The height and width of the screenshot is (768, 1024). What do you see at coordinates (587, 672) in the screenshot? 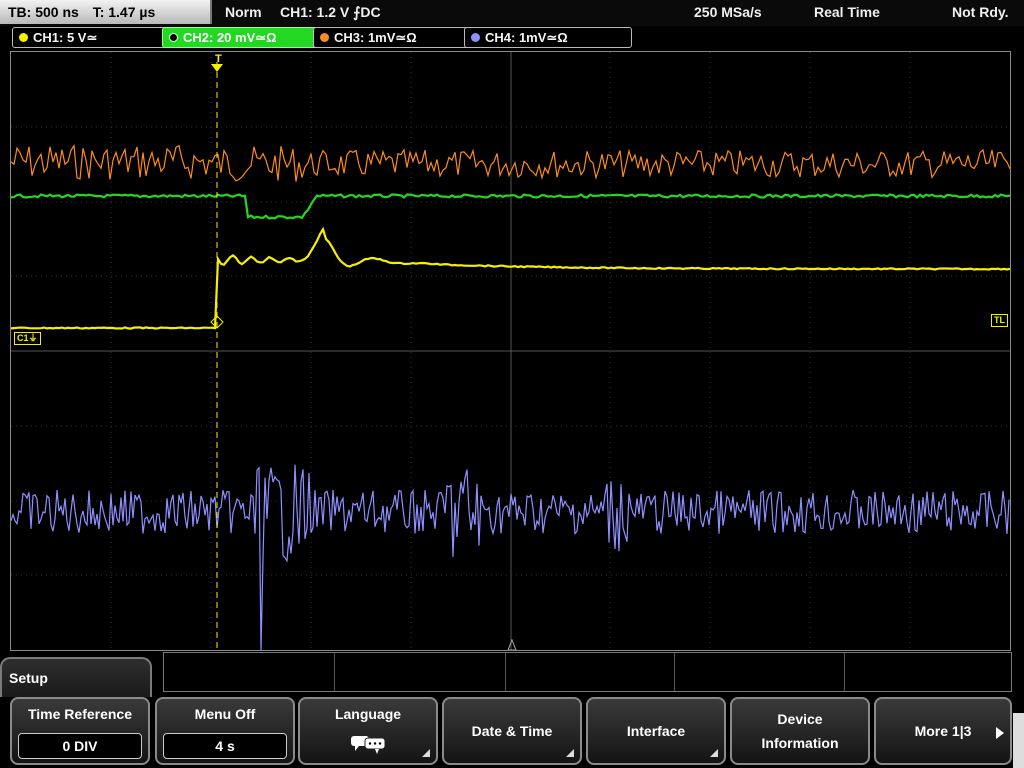
I see `info-strip` at bounding box center [587, 672].